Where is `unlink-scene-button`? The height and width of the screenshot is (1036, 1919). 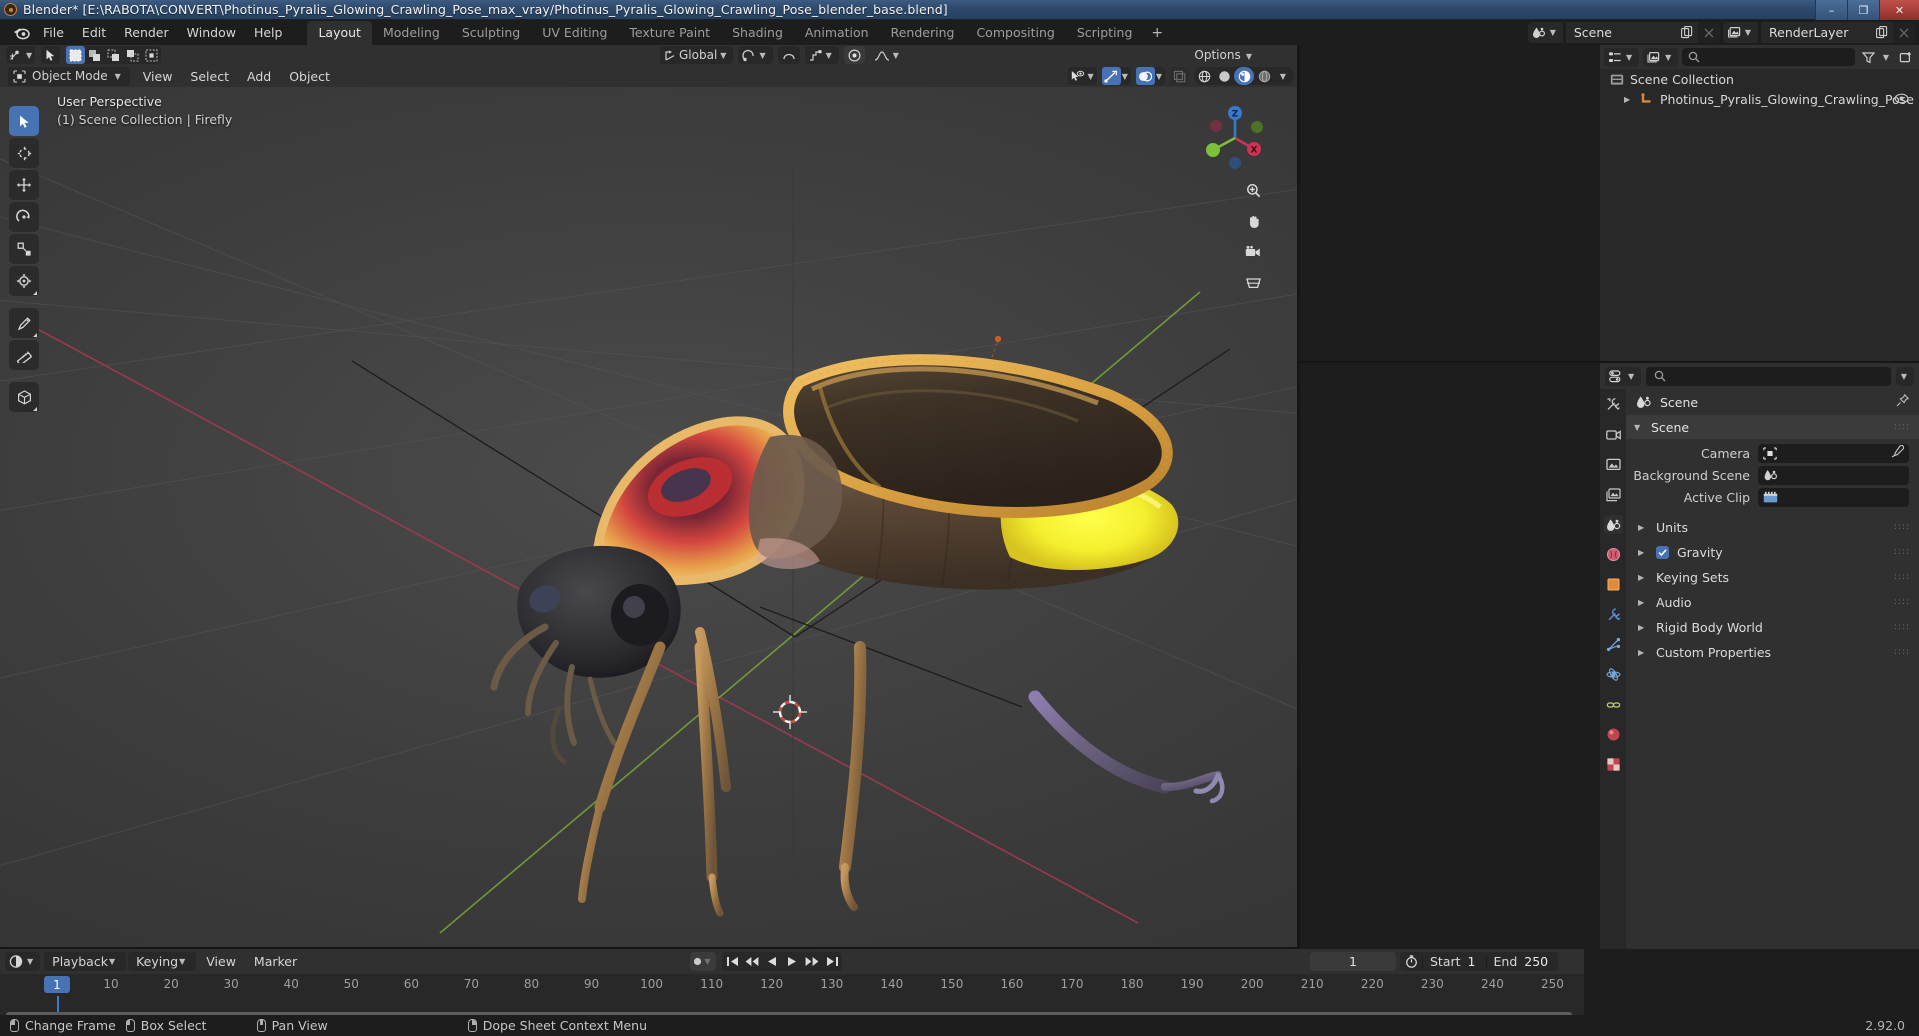 unlink-scene-button is located at coordinates (1708, 32).